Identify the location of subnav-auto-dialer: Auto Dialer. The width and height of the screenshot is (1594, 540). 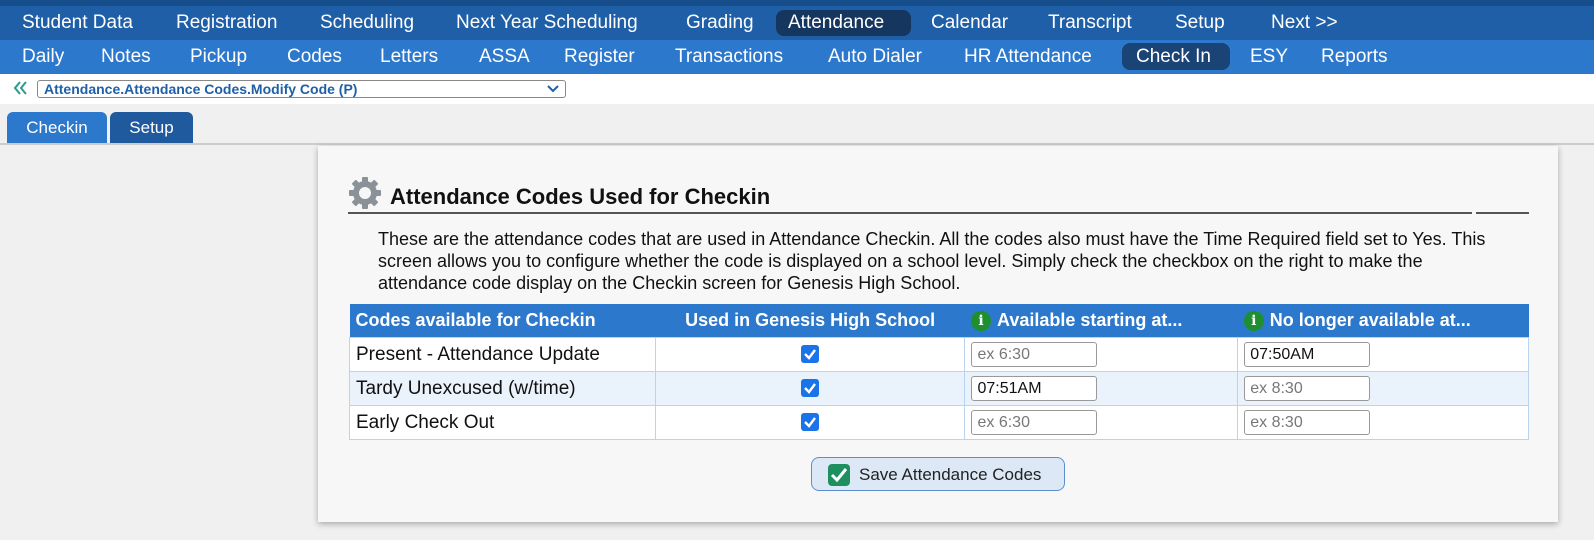
(875, 56).